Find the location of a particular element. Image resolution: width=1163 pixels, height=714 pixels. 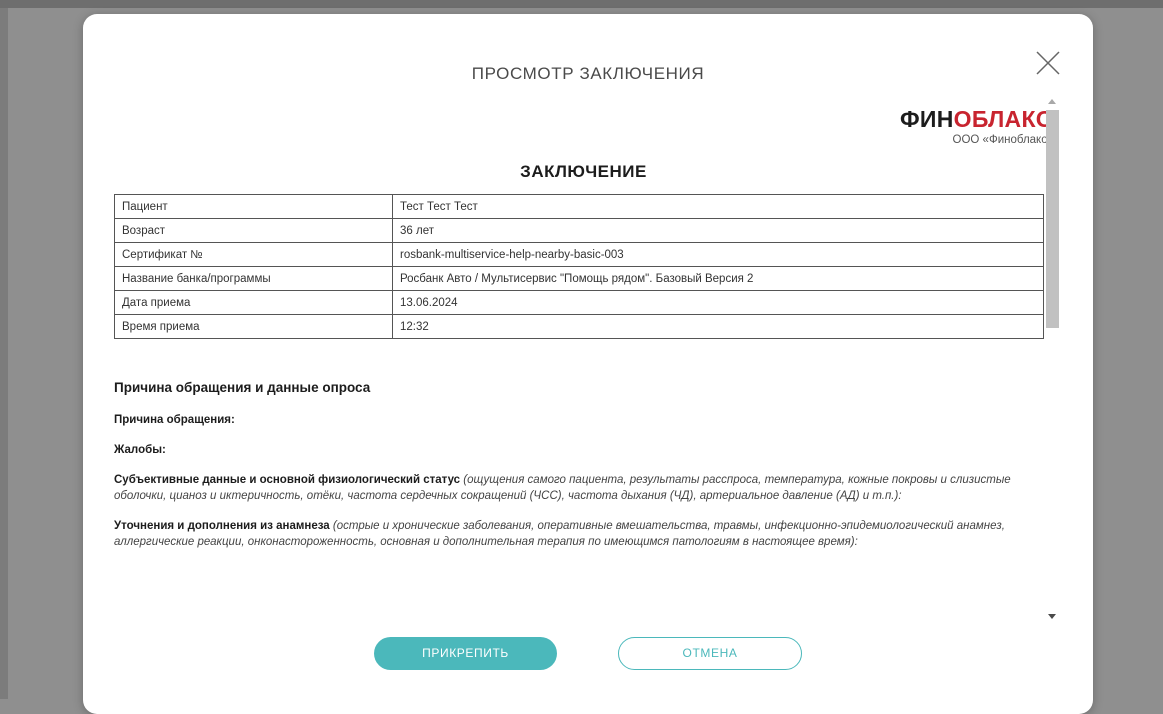

scrollbar-thumb is located at coordinates (1052, 219).